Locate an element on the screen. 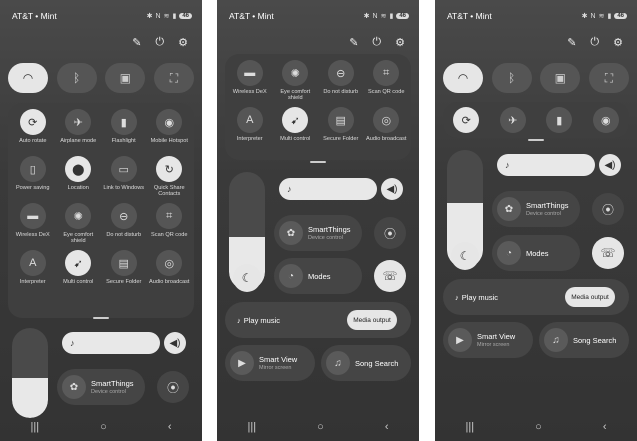 The image size is (637, 441). navigation-bar: ||| ○ ‹ is located at coordinates (318, 427).